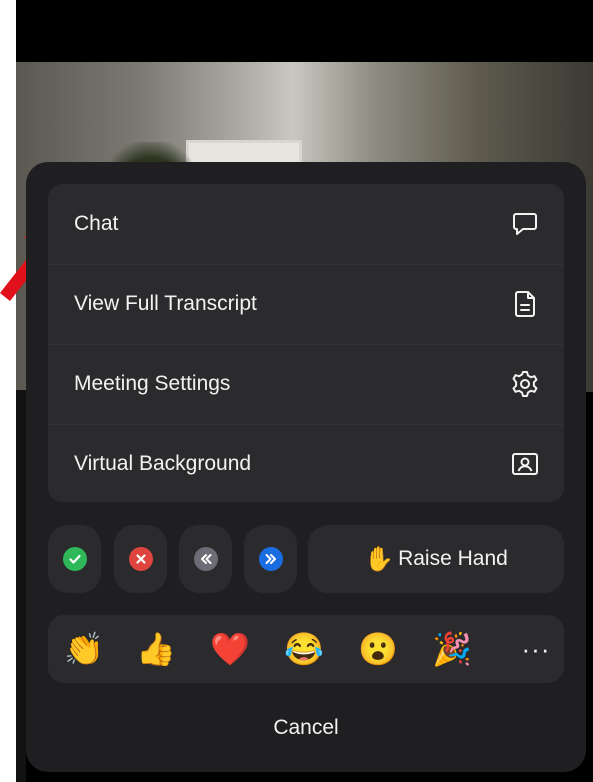 This screenshot has width=593, height=782. I want to click on menu-item-label: Meeting Settings, so click(152, 383).